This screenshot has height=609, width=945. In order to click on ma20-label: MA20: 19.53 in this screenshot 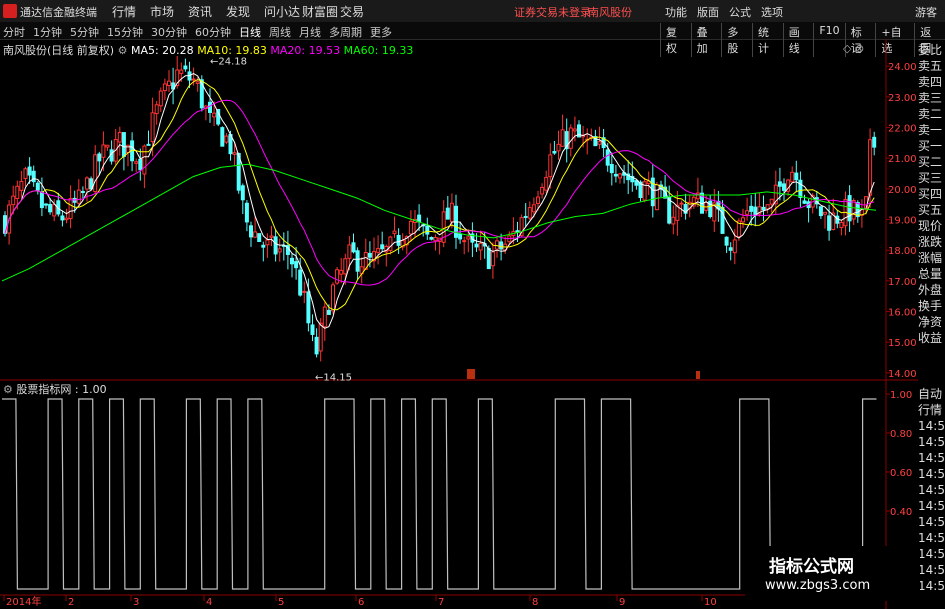, I will do `click(305, 50)`.